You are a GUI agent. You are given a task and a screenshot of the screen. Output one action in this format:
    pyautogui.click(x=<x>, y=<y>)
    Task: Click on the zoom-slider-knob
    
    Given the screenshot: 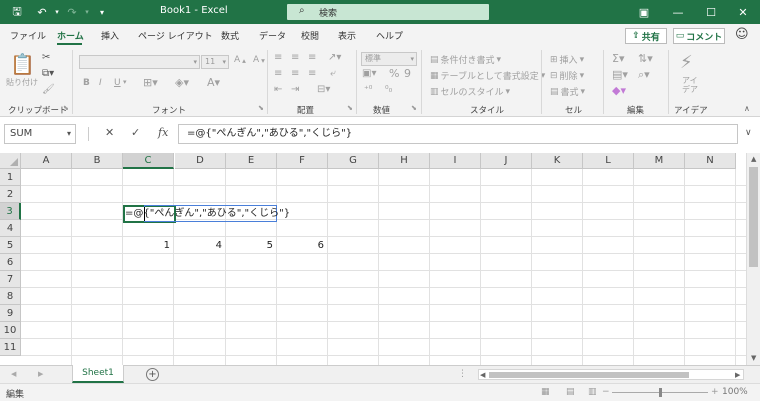 What is the action you would take?
    pyautogui.click(x=660, y=392)
    